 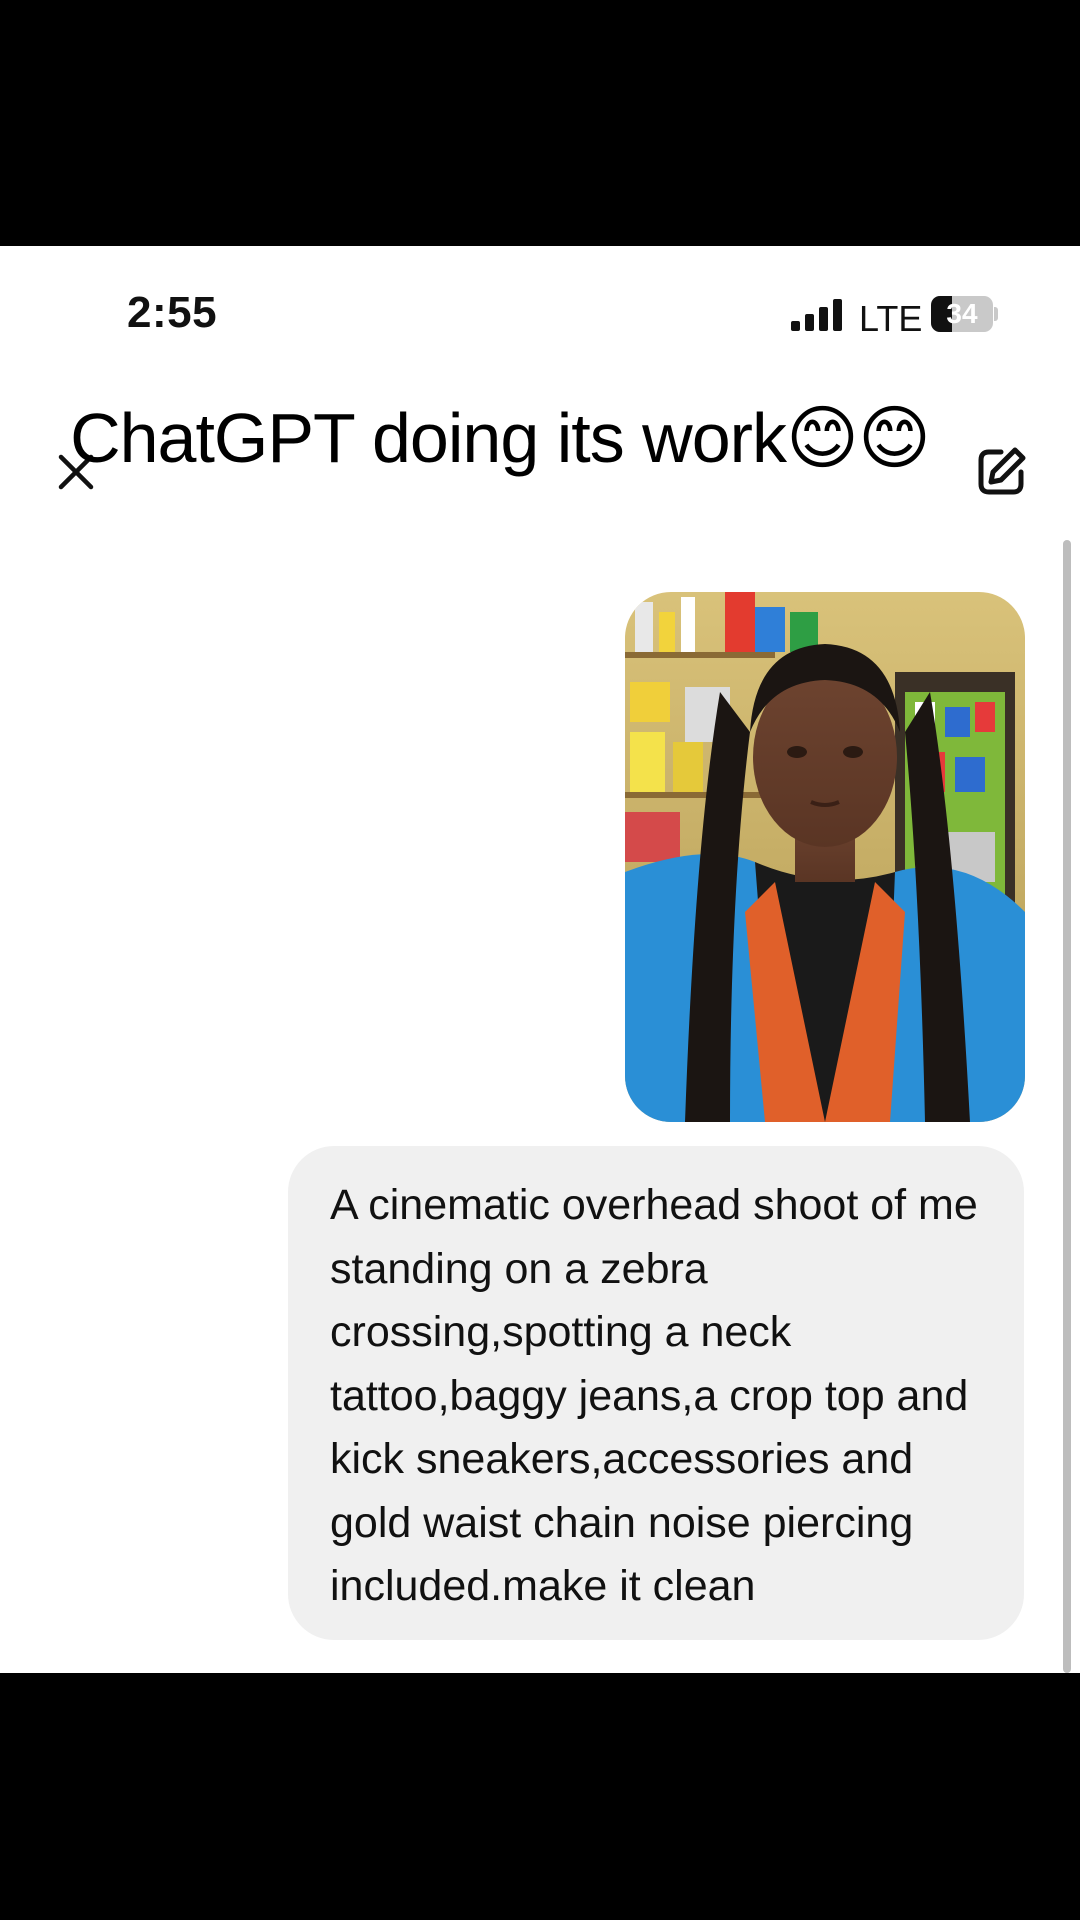 I want to click on video-letterbox-bottom, so click(x=540, y=1796).